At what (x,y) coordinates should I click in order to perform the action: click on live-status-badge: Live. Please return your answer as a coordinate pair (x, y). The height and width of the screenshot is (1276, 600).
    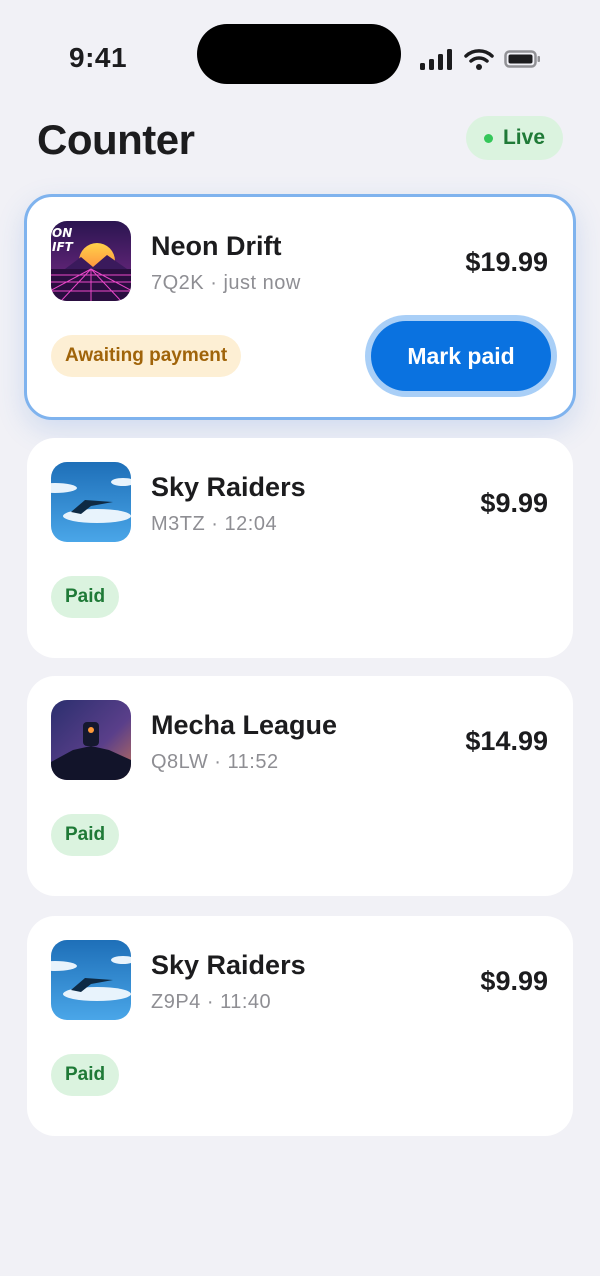
    Looking at the image, I should click on (514, 138).